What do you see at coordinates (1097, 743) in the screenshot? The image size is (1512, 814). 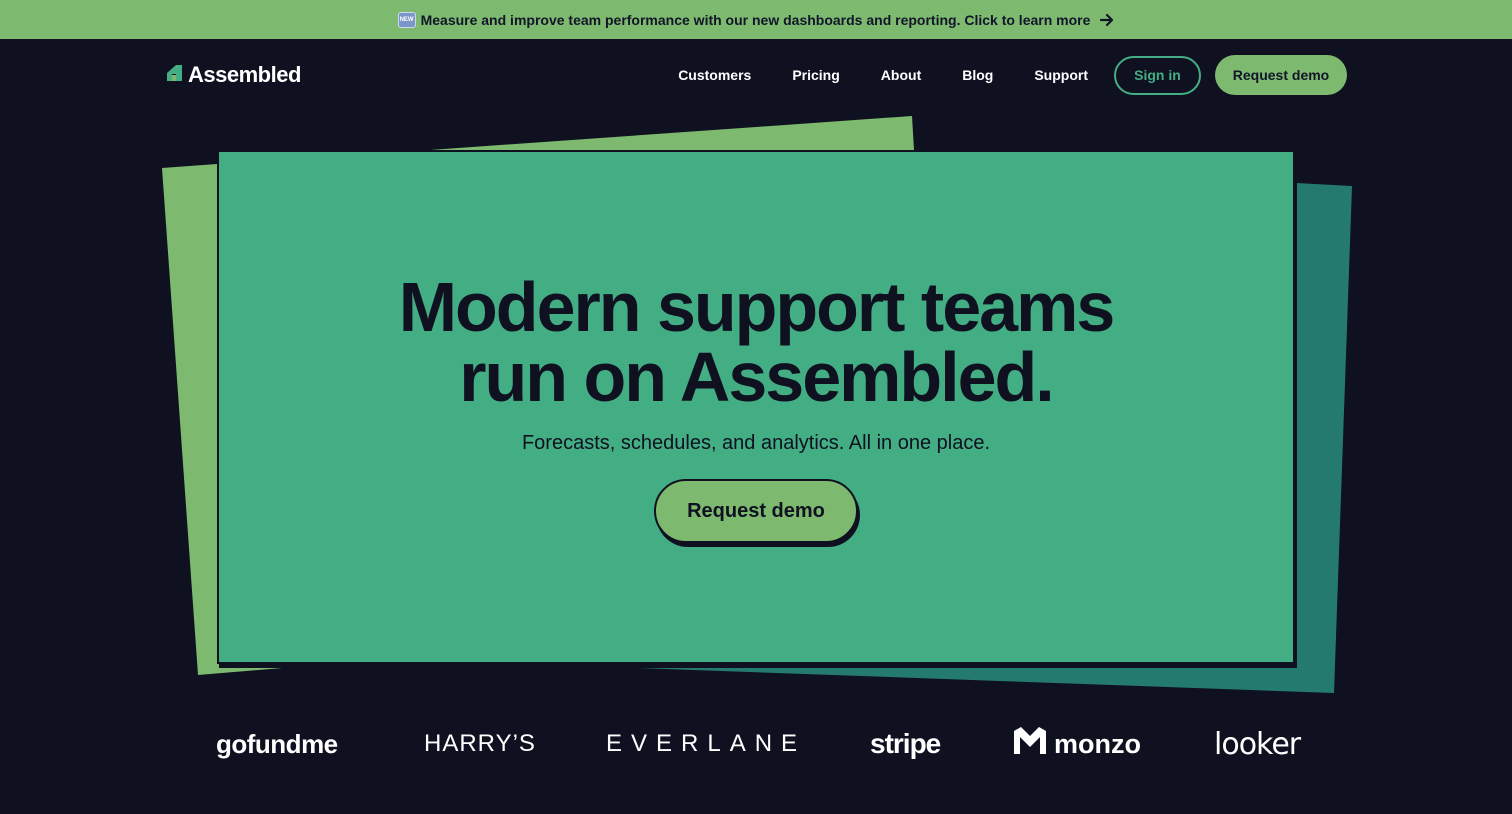 I see `monzo-logo-text: monzo` at bounding box center [1097, 743].